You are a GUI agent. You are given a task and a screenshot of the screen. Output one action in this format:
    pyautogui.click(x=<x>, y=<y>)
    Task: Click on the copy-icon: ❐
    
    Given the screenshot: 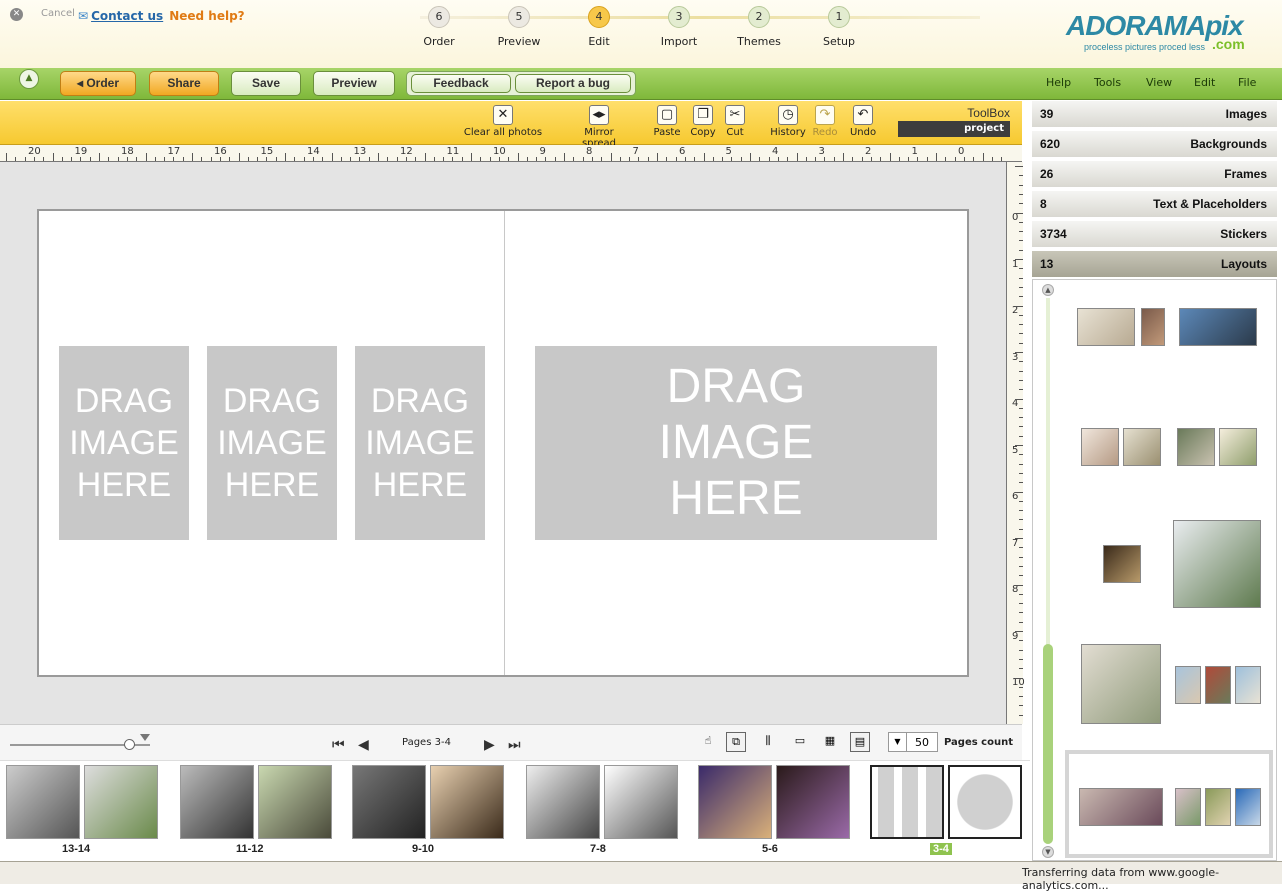 What is the action you would take?
    pyautogui.click(x=703, y=115)
    